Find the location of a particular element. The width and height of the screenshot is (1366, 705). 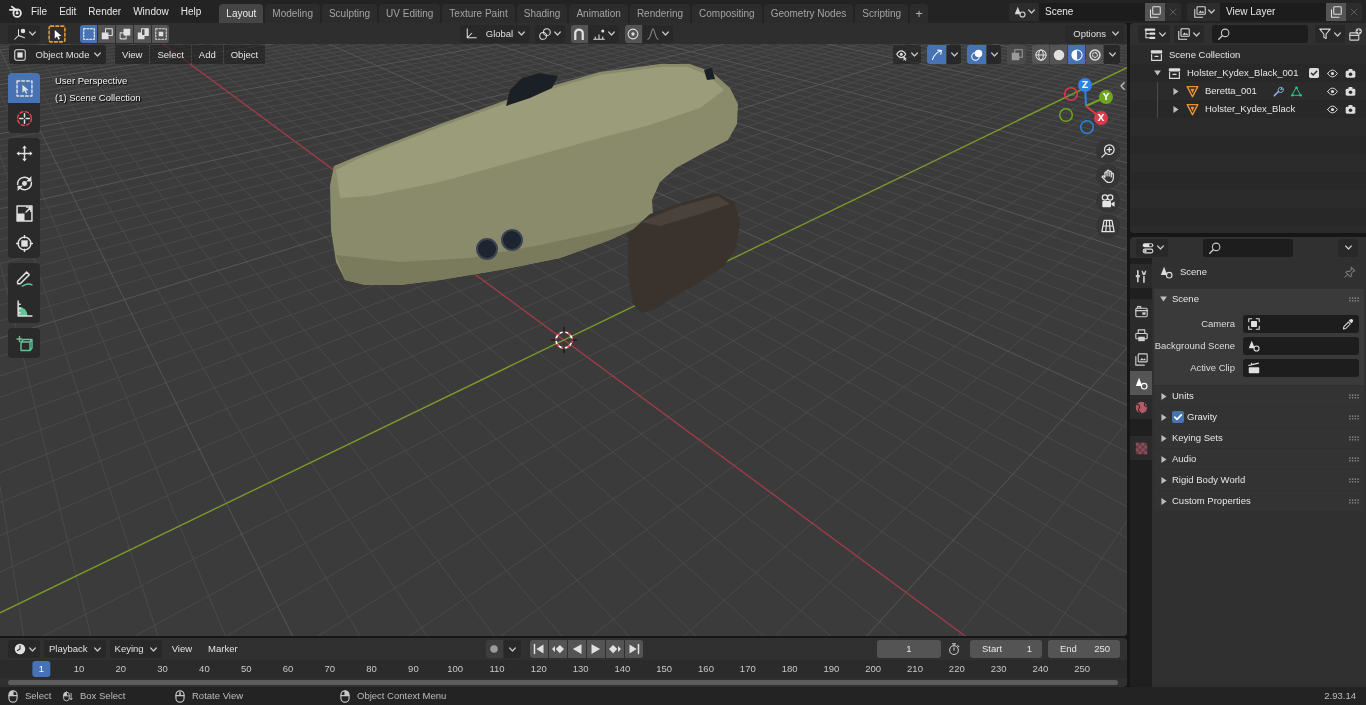

view-layer-type-button is located at coordinates (1203, 11).